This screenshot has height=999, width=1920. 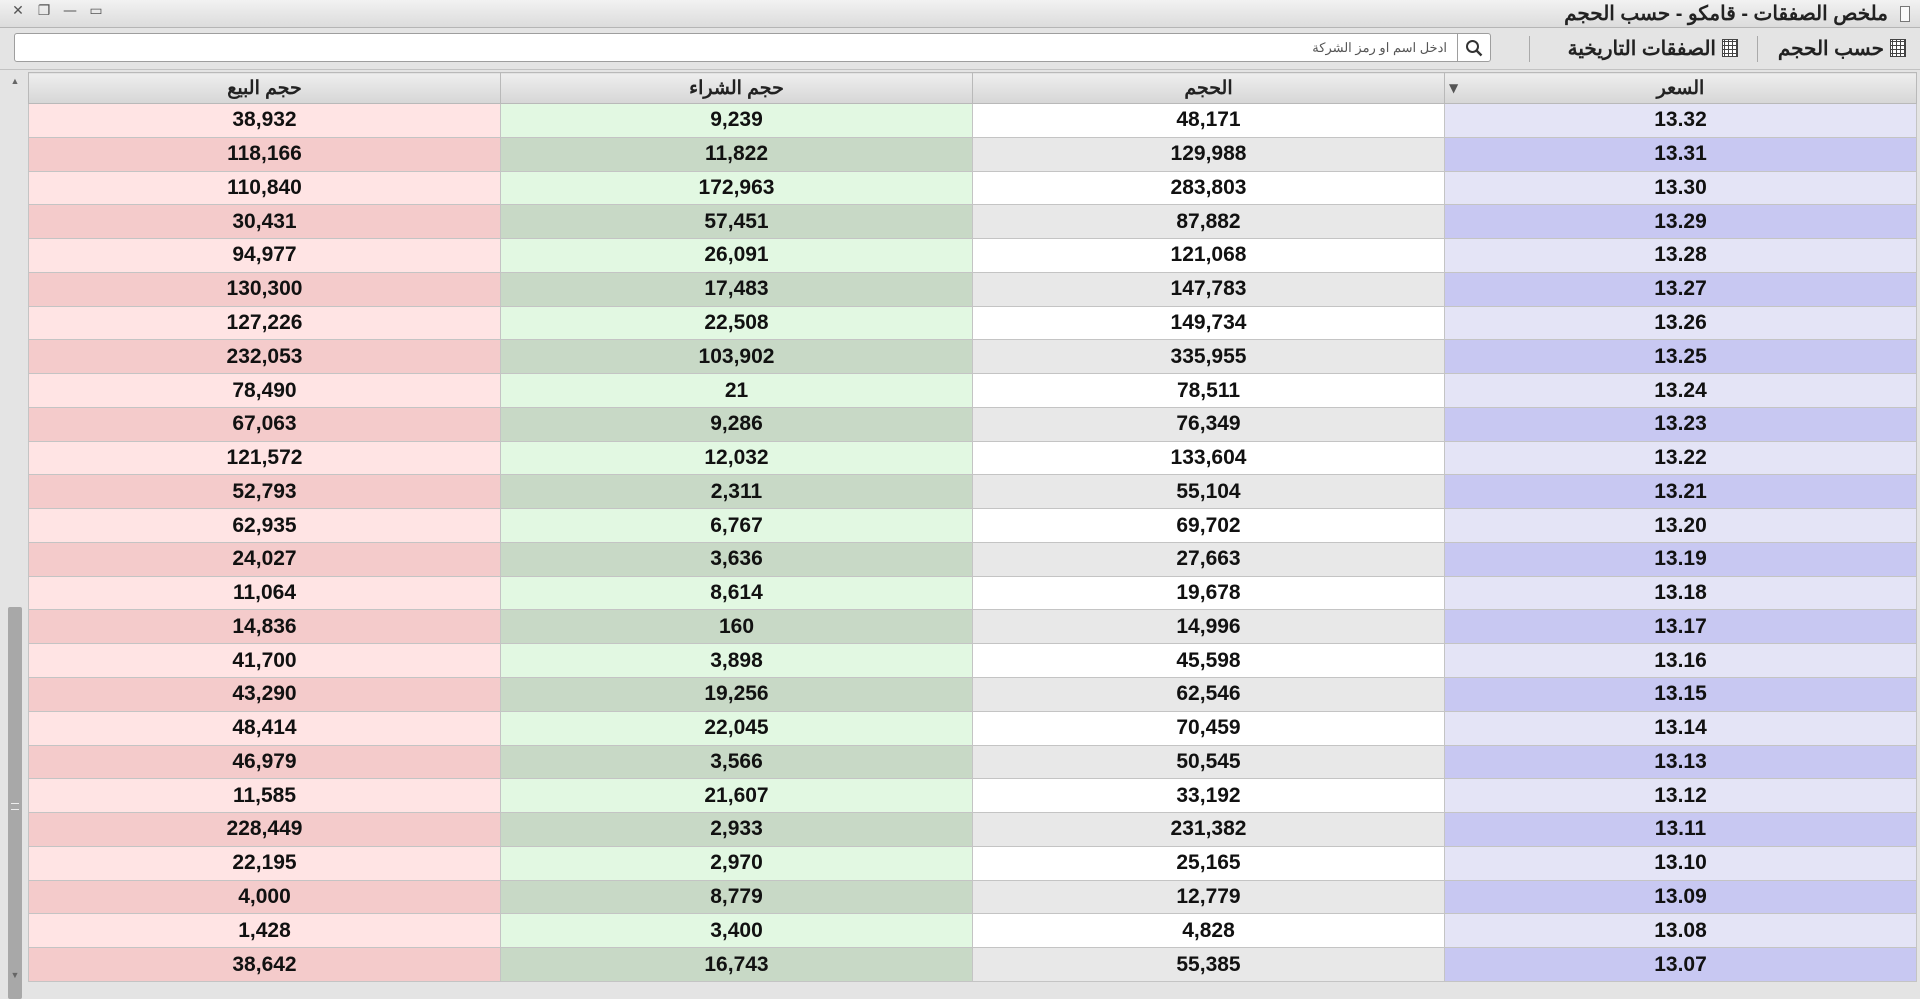 What do you see at coordinates (1726, 14) in the screenshot?
I see `window-title: ملخص الصفقات - قامكو - حسب الحجم` at bounding box center [1726, 14].